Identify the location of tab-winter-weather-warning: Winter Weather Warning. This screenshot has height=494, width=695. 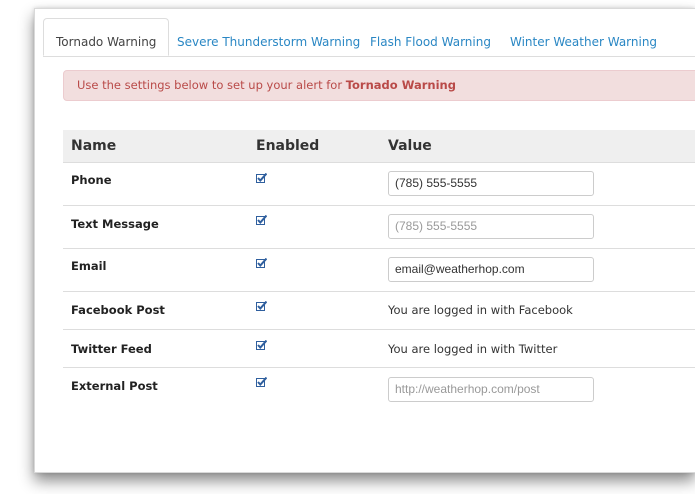
(583, 37).